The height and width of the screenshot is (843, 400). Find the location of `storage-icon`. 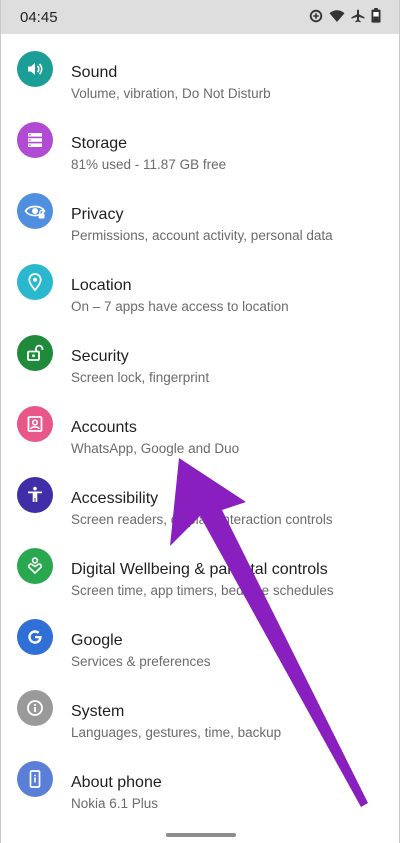

storage-icon is located at coordinates (35, 140).